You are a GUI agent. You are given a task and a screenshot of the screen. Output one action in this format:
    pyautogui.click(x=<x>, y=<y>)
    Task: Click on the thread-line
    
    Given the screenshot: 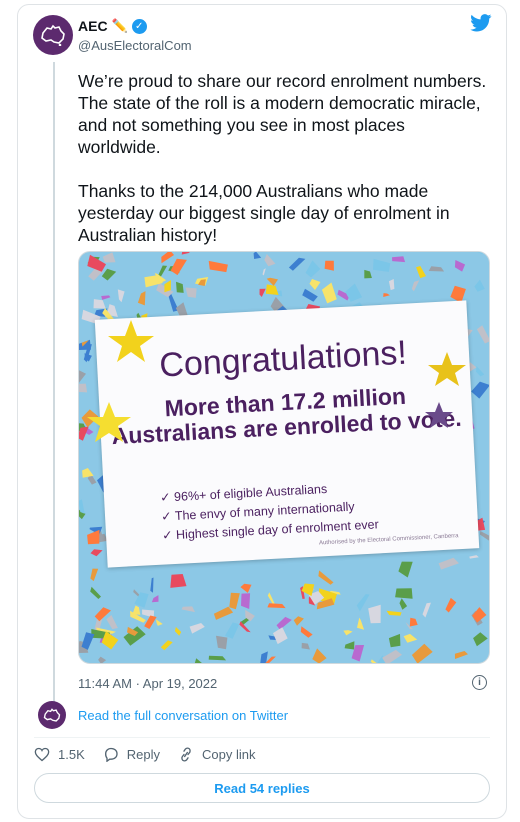 What is the action you would take?
    pyautogui.click(x=54, y=382)
    